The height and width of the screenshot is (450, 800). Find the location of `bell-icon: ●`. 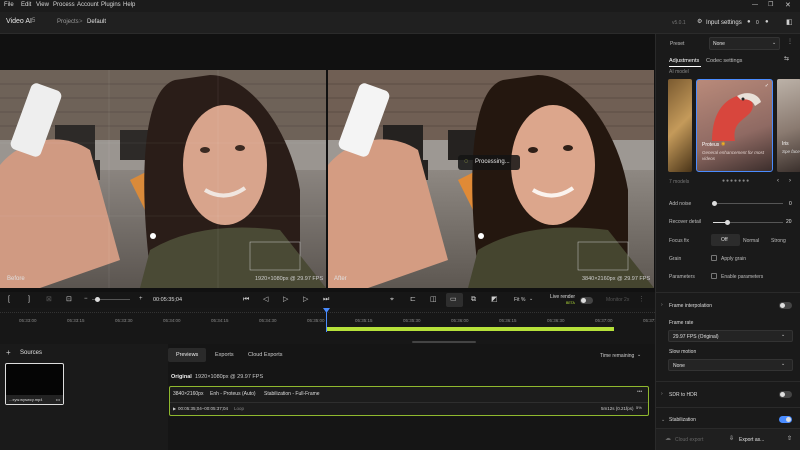

bell-icon: ● is located at coordinates (749, 22).